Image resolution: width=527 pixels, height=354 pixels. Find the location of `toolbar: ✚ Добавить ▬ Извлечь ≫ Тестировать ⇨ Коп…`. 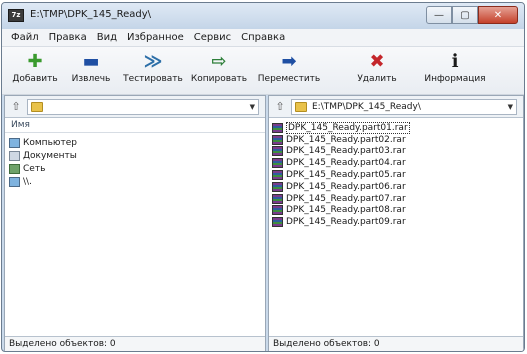

toolbar: ✚ Добавить ▬ Извлечь ≫ Тестировать ⇨ Коп… is located at coordinates (263, 71).